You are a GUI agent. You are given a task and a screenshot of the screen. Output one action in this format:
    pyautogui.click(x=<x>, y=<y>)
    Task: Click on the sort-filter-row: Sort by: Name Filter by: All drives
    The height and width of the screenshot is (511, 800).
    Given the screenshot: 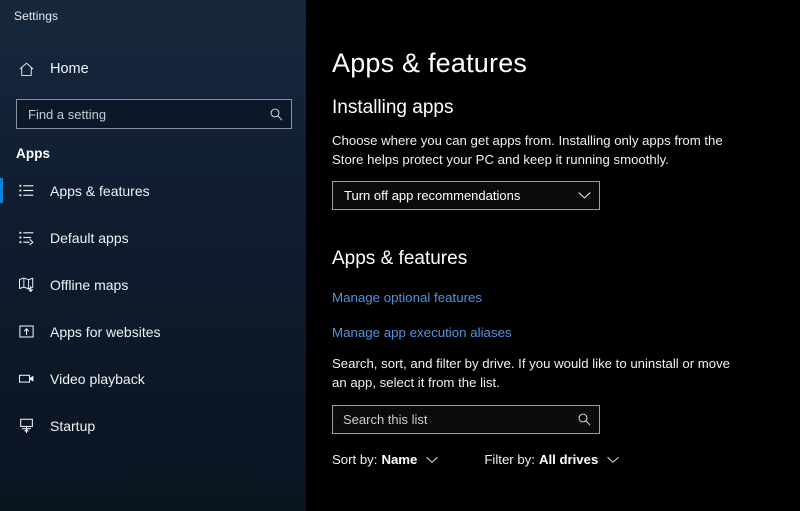 What is the action you would take?
    pyautogui.click(x=566, y=459)
    